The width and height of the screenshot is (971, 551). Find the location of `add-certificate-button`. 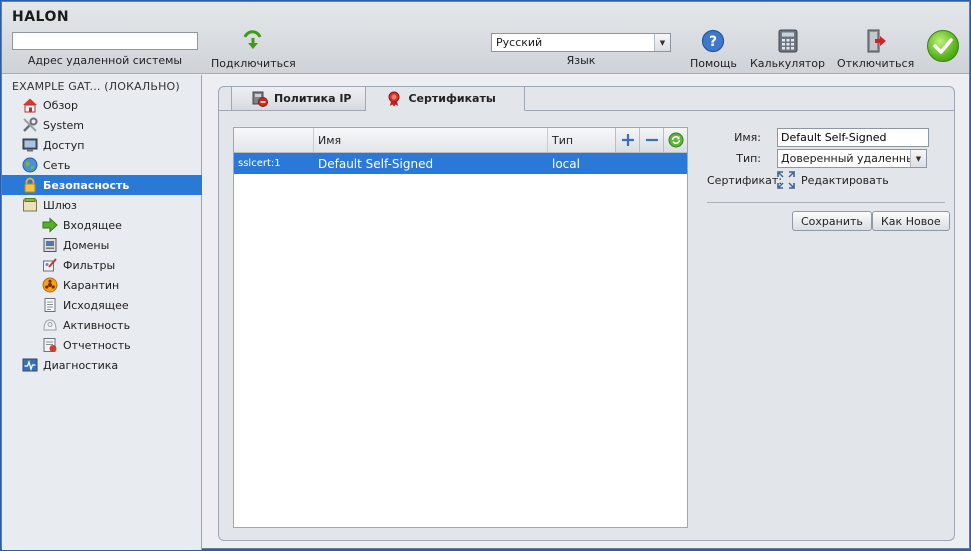

add-certificate-button is located at coordinates (627, 140).